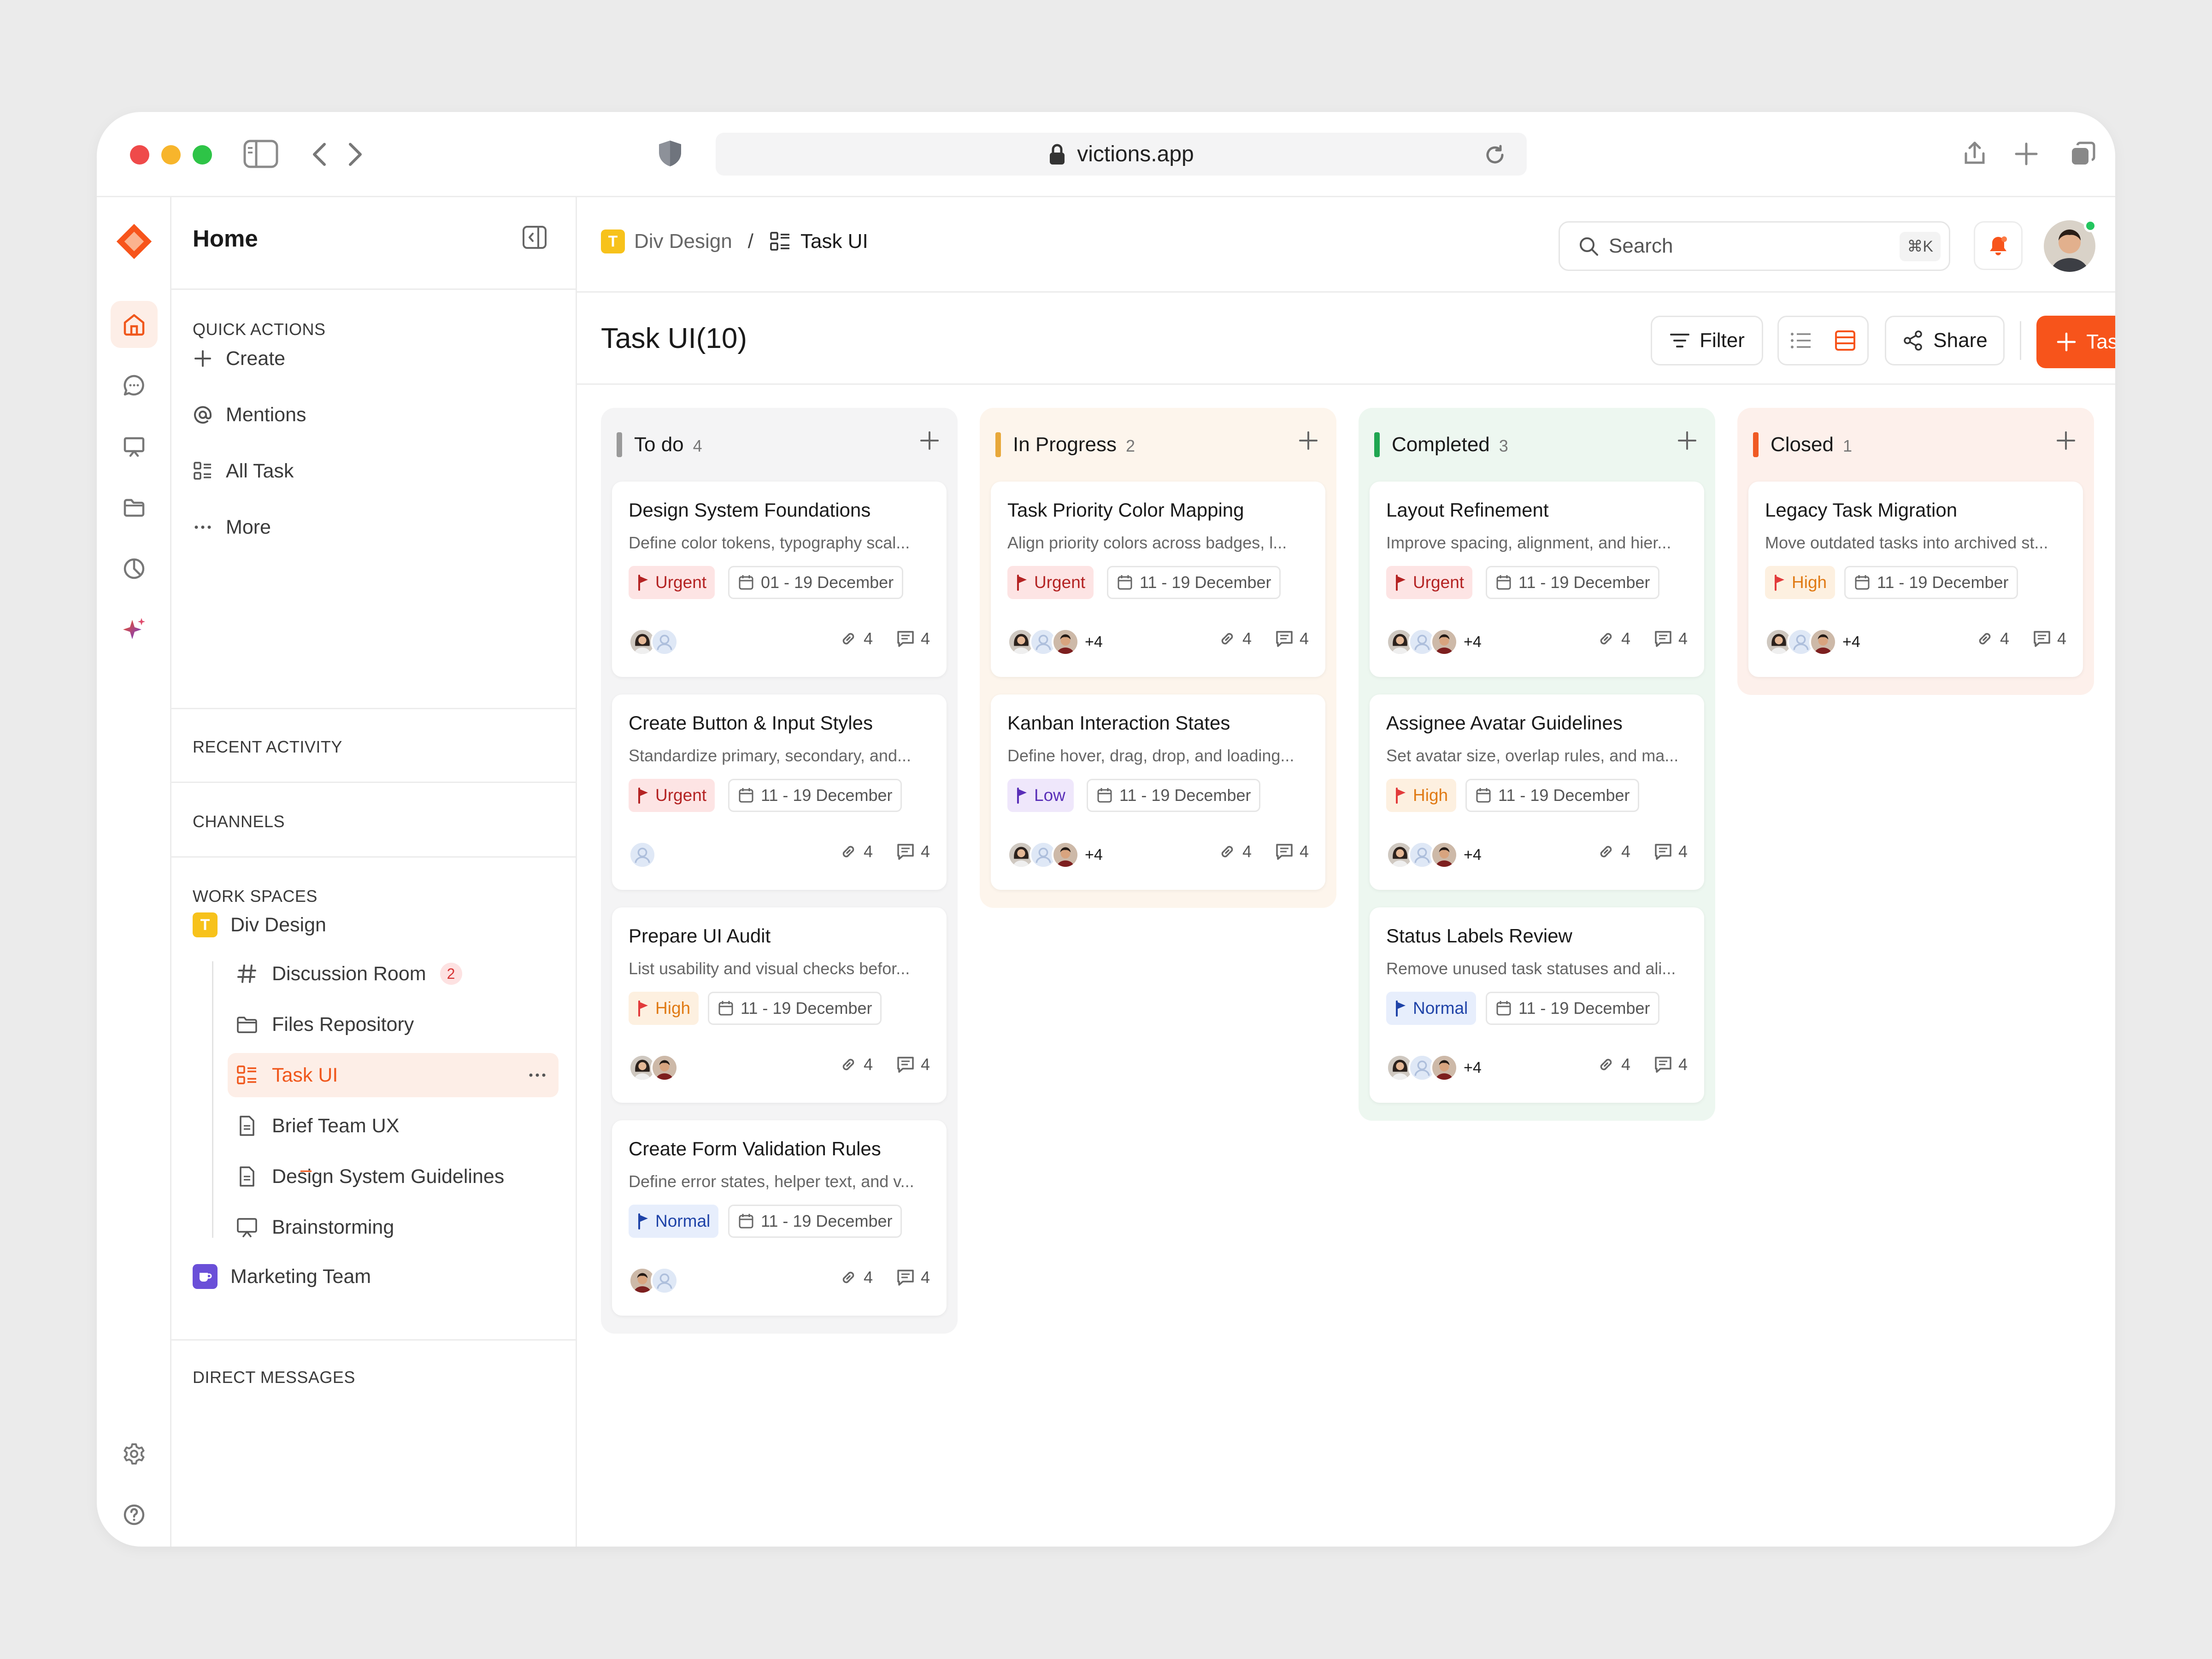  Describe the element at coordinates (202, 155) in the screenshot. I see `maximize-window-button` at that location.